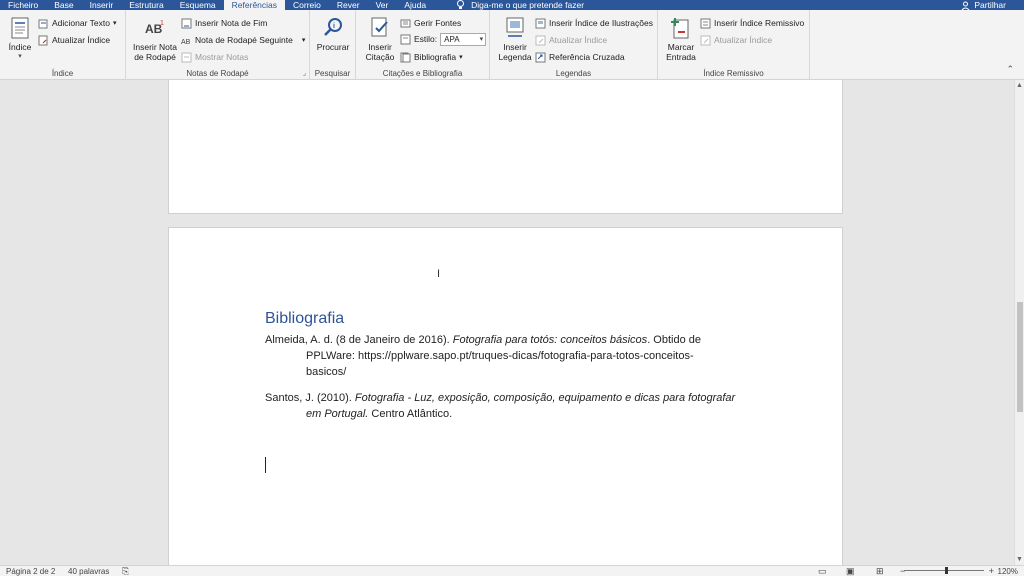  I want to click on zoom-out-icon: −, so click(902, 571).